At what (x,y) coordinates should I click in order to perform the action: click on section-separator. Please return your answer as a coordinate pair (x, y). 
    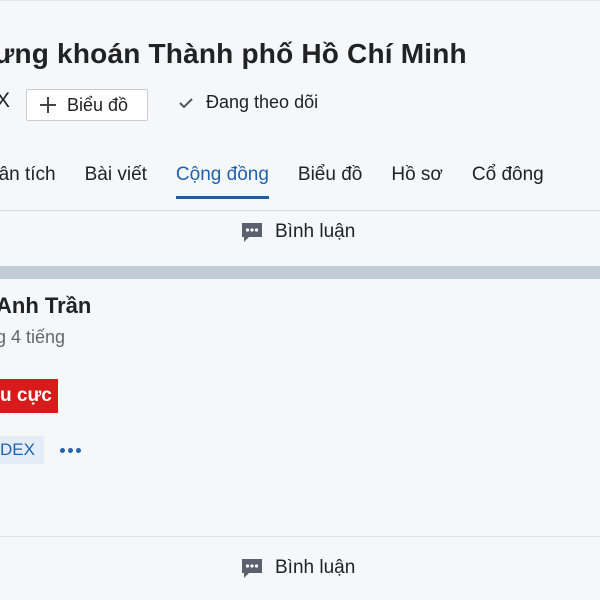
    Looking at the image, I should click on (300, 272).